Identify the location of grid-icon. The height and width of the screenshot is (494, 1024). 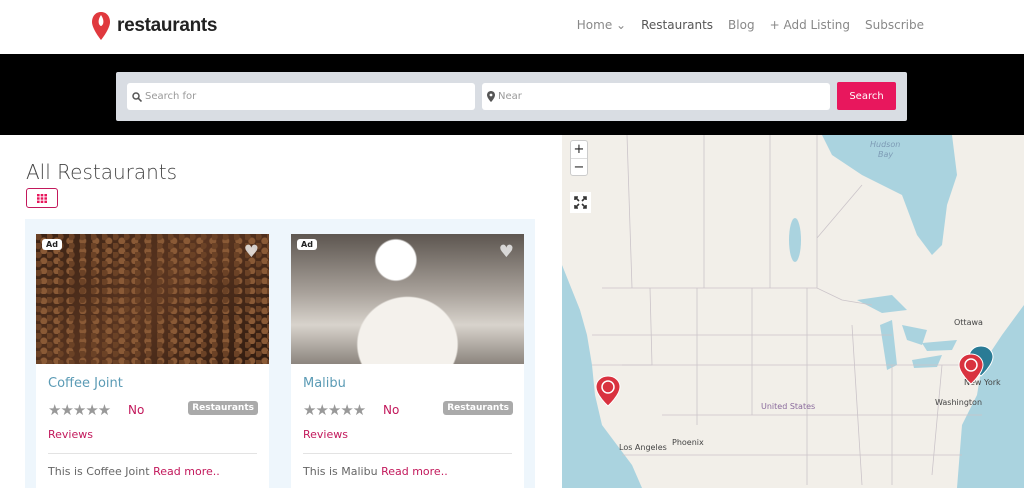
(42, 198).